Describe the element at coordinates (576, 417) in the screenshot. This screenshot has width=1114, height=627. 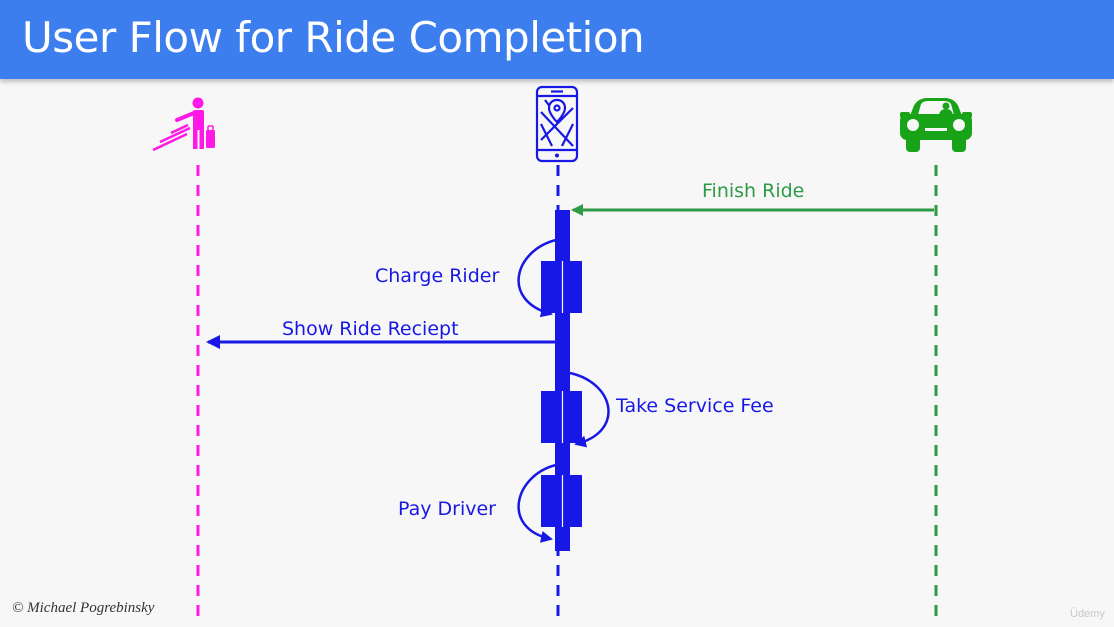
I see `activation-box-service-fee-right` at that location.